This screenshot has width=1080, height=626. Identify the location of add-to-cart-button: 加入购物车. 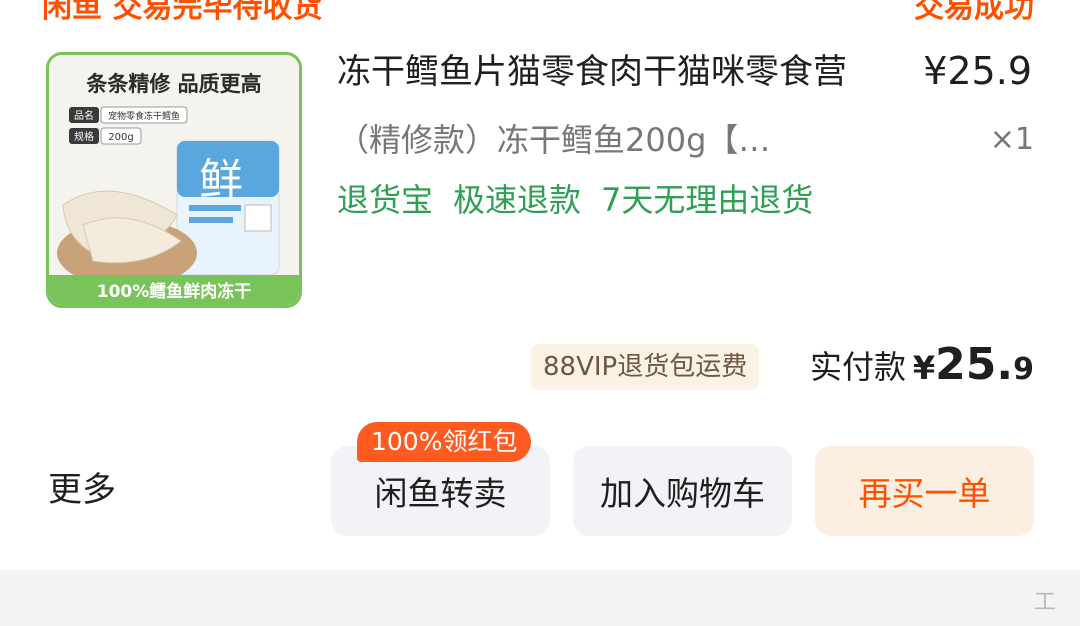
(682, 491).